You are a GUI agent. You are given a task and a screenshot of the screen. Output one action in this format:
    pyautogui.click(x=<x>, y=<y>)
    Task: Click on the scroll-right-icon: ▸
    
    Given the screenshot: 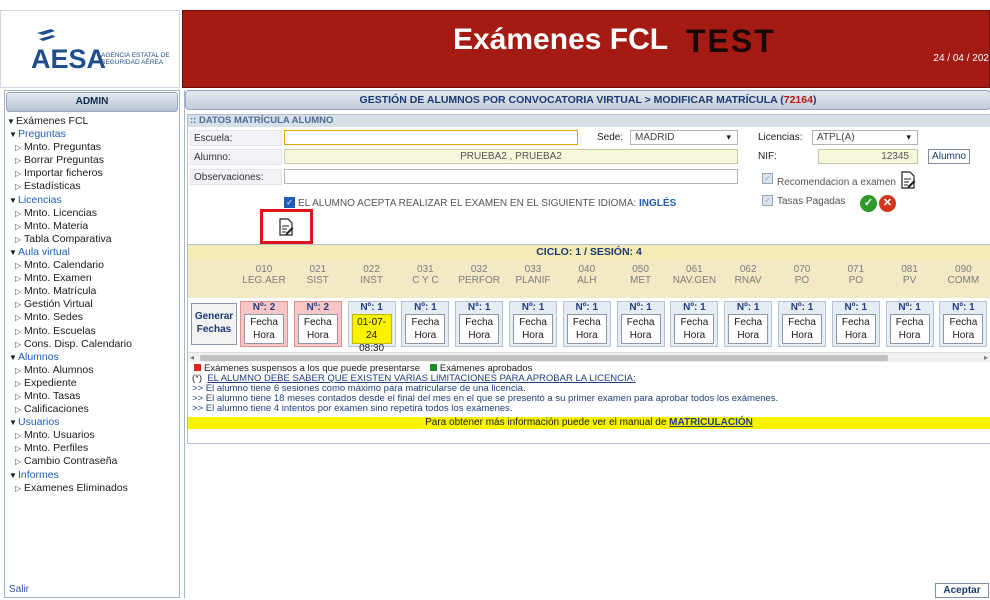 What is the action you would take?
    pyautogui.click(x=986, y=358)
    